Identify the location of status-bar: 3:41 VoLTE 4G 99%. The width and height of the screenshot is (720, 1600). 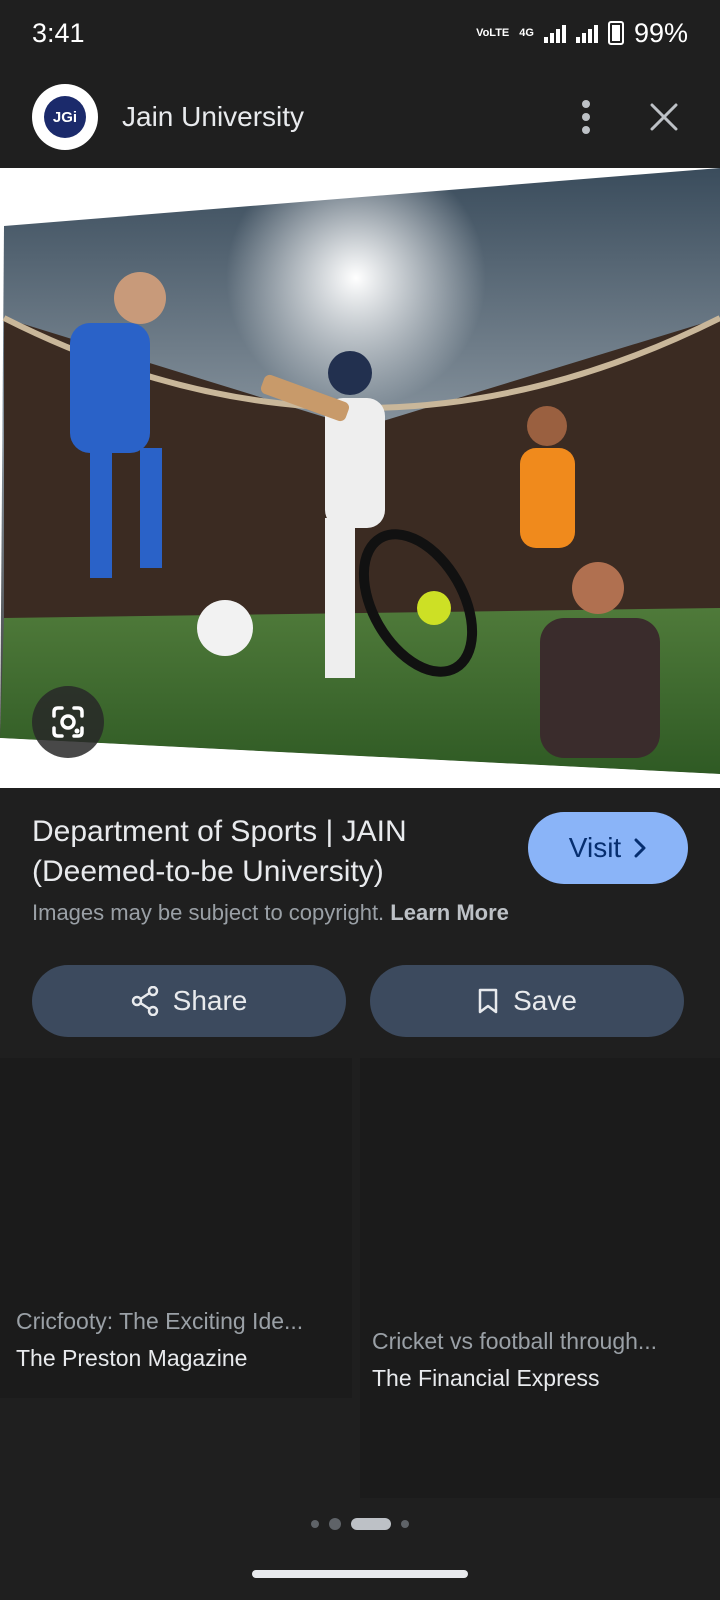
(360, 33).